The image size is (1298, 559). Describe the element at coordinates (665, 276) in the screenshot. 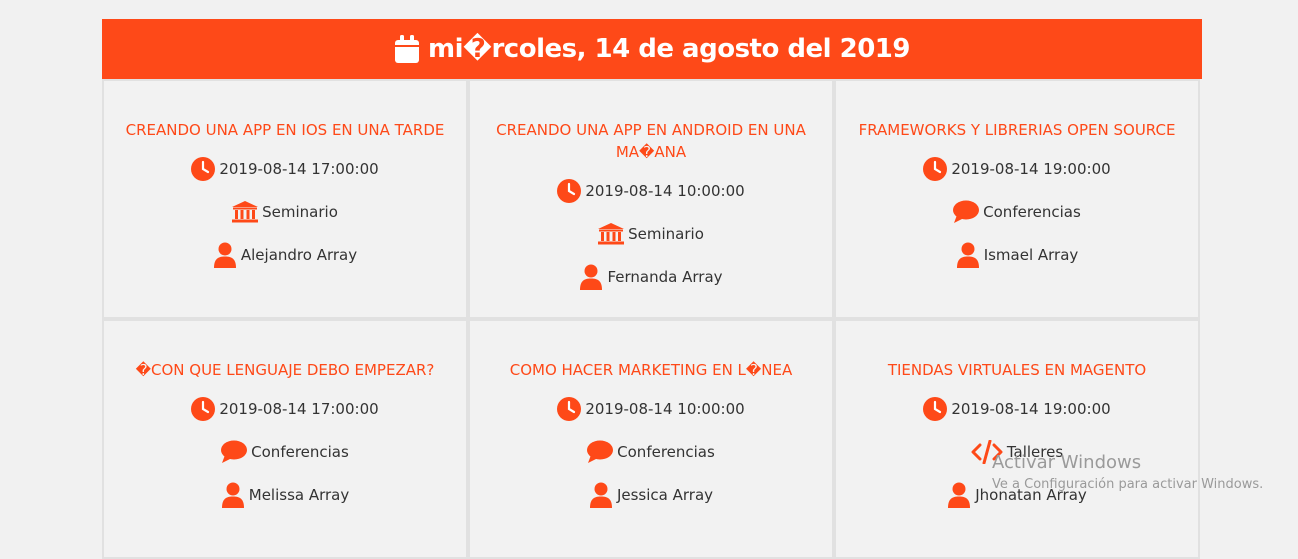

I see `event-speaker: Fernanda Array` at that location.